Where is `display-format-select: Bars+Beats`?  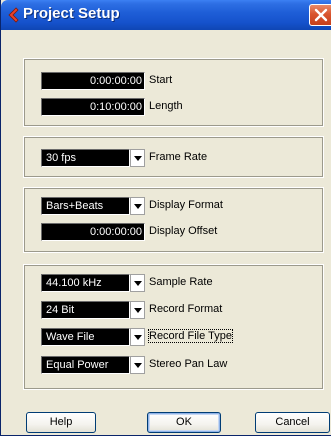
display-format-select: Bars+Beats is located at coordinates (85, 206).